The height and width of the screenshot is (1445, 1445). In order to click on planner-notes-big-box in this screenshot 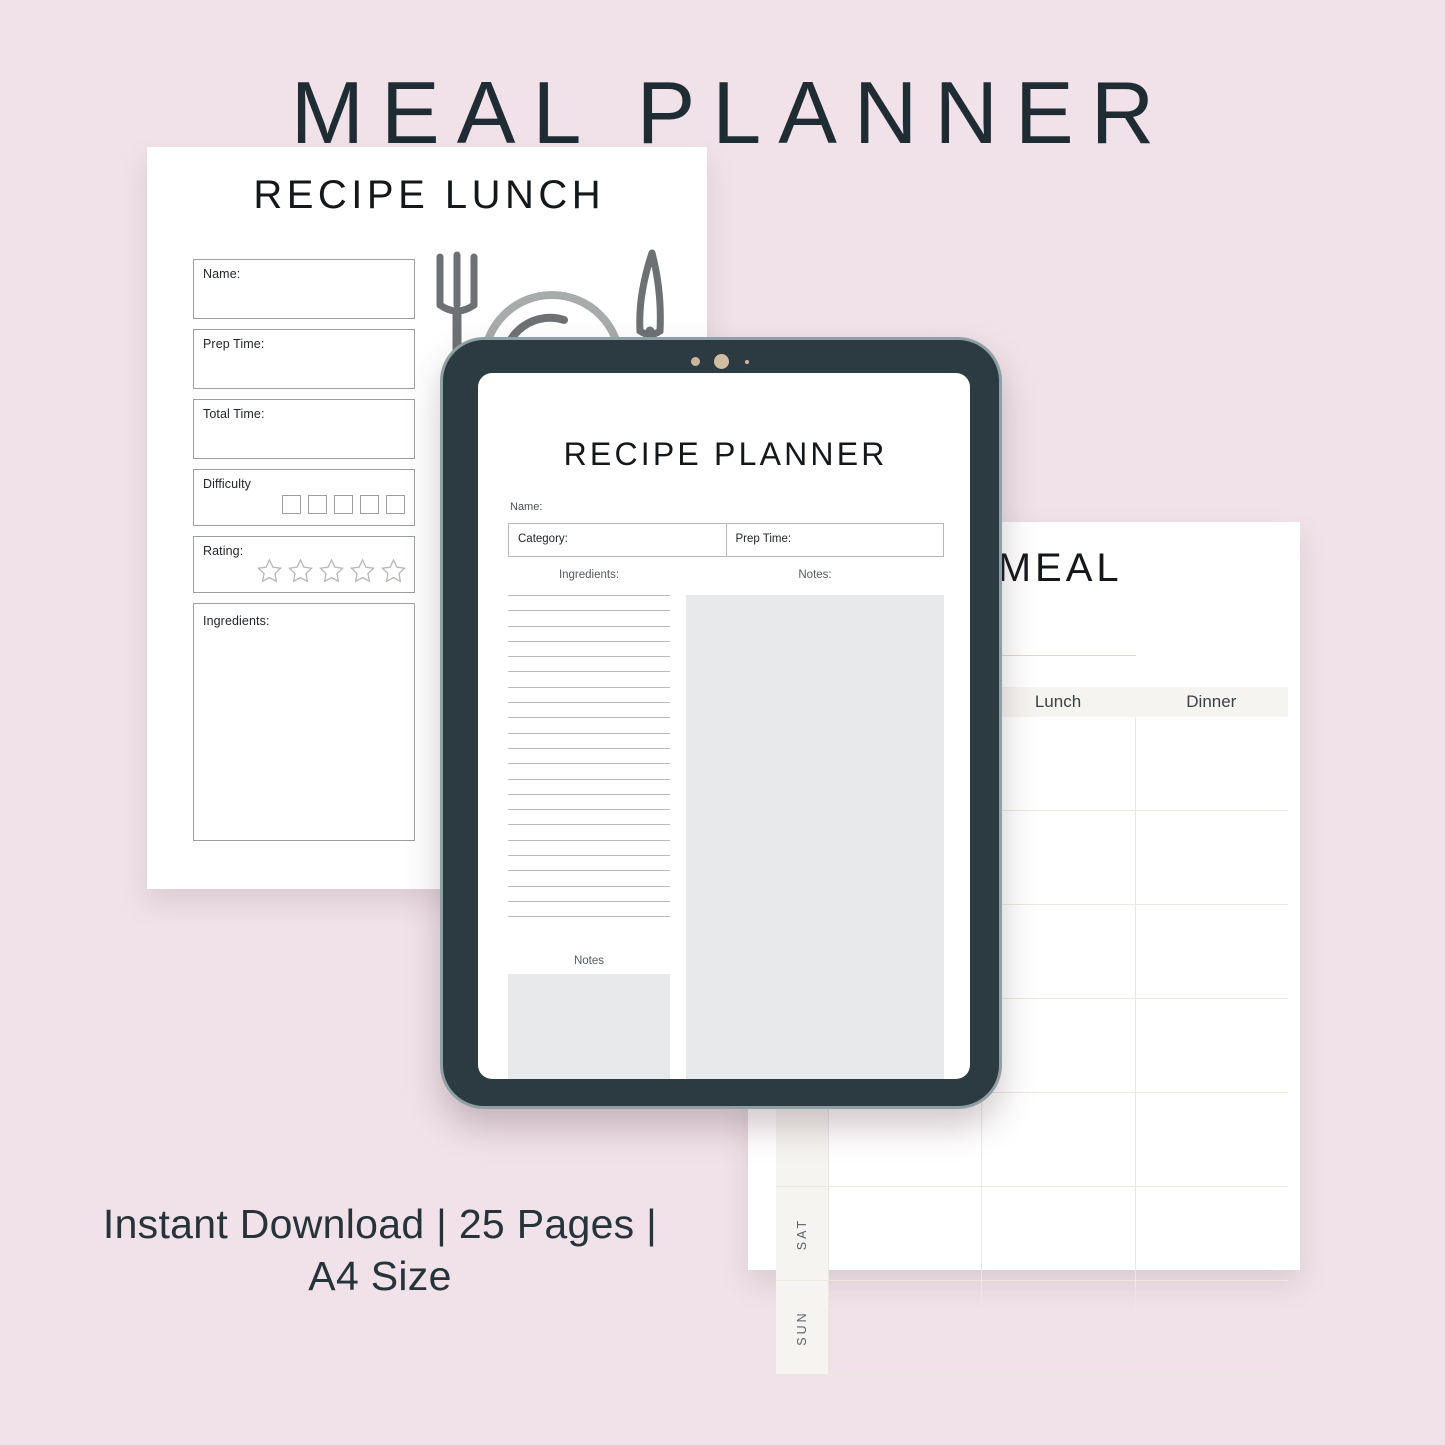, I will do `click(815, 837)`.